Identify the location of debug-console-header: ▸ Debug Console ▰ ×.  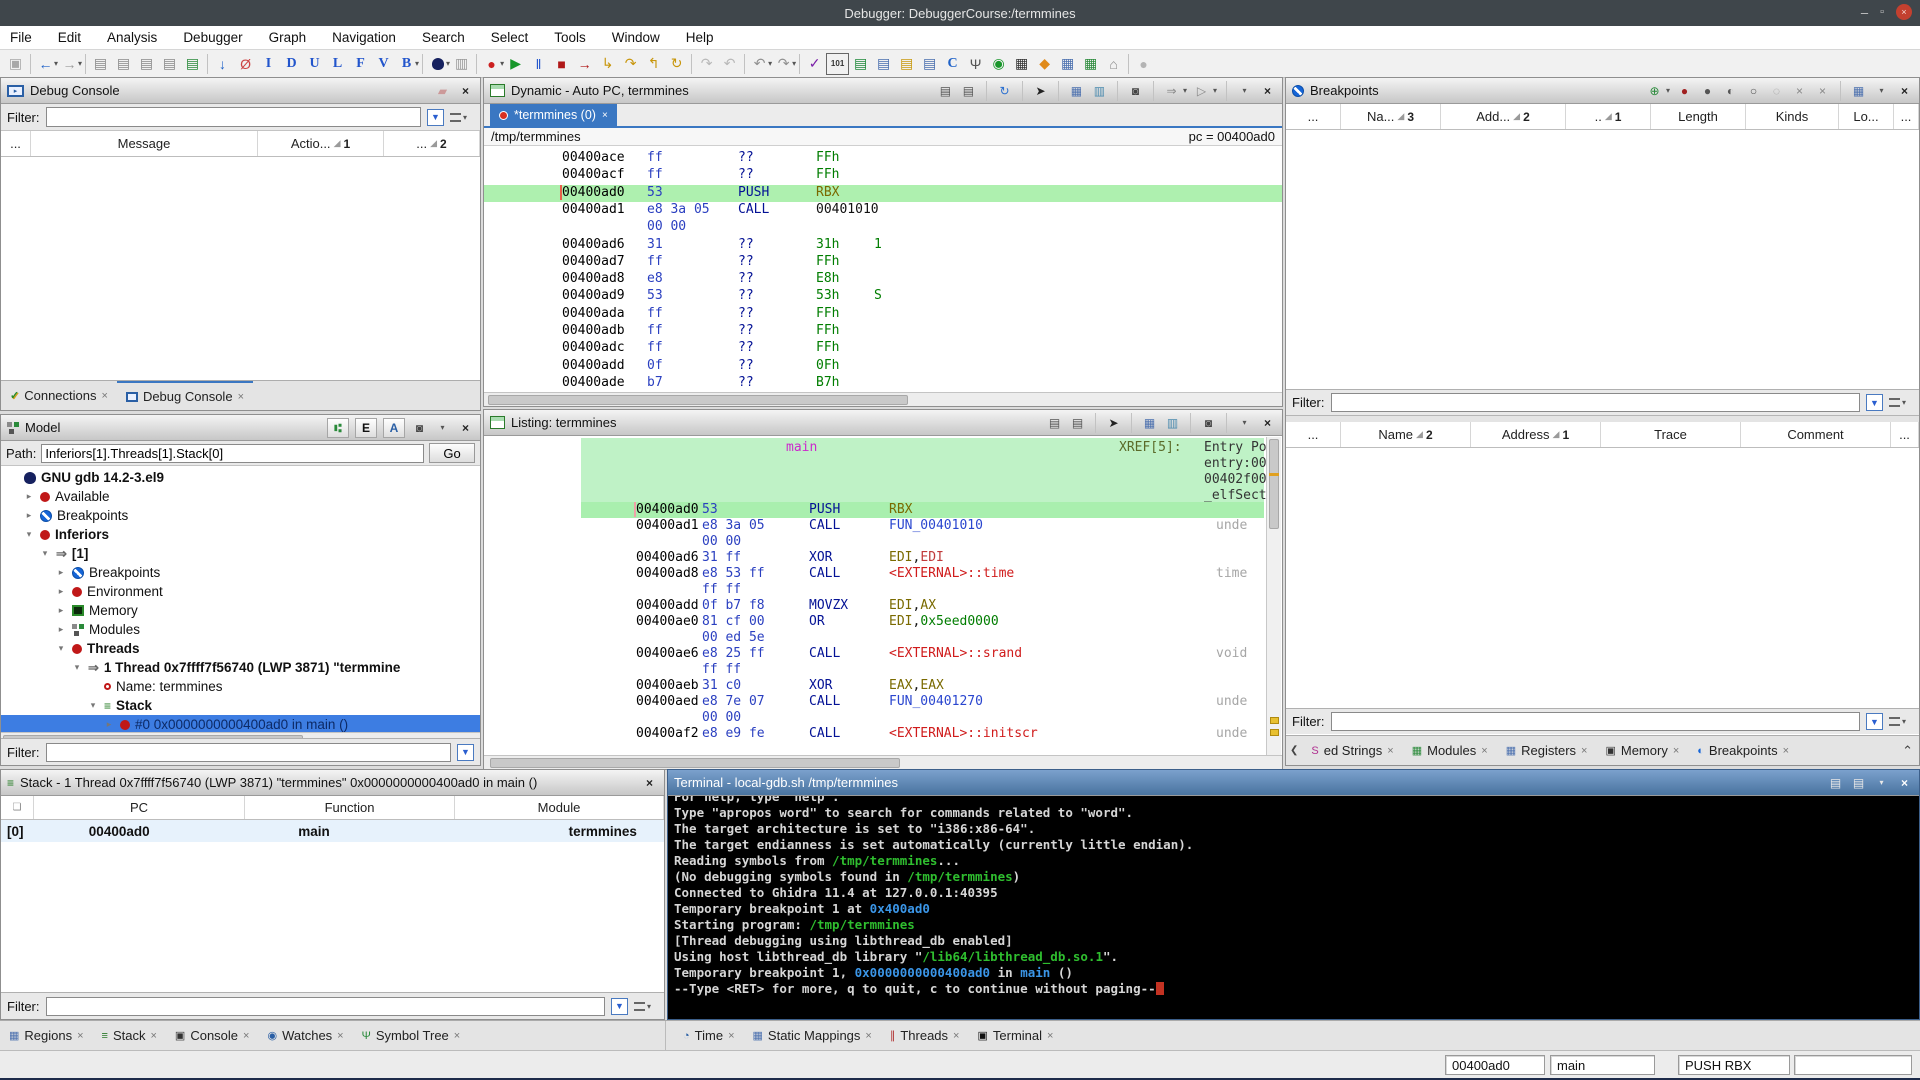
(240, 91).